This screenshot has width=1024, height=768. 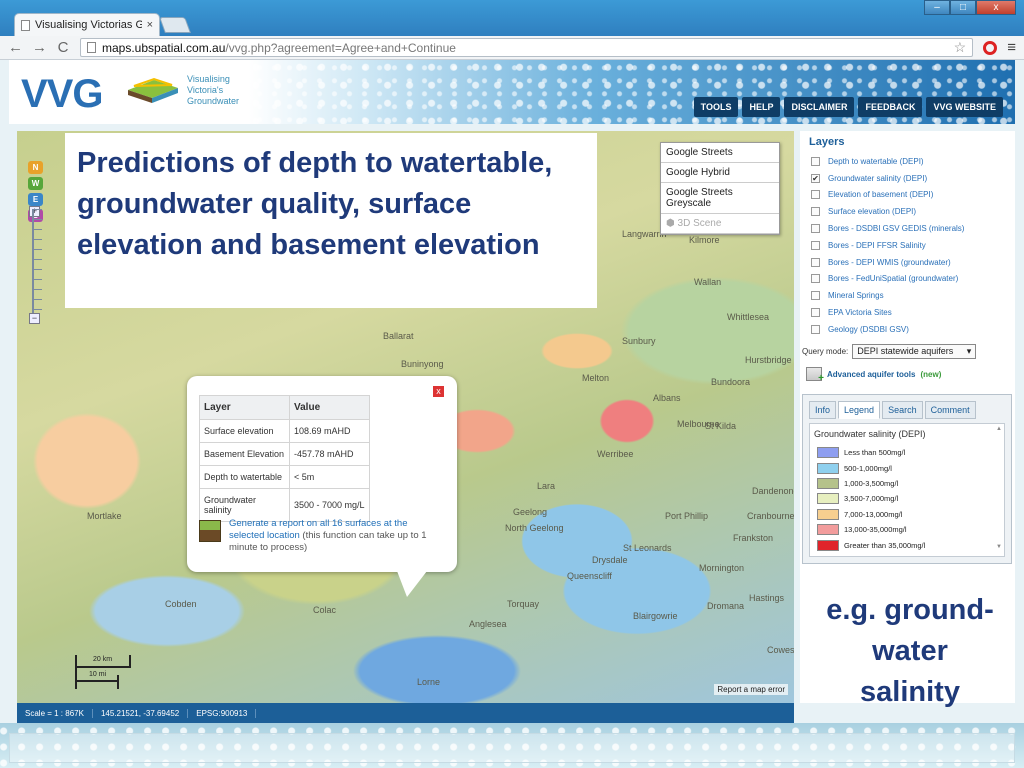 I want to click on map-label: Blairgowrie, so click(x=655, y=616).